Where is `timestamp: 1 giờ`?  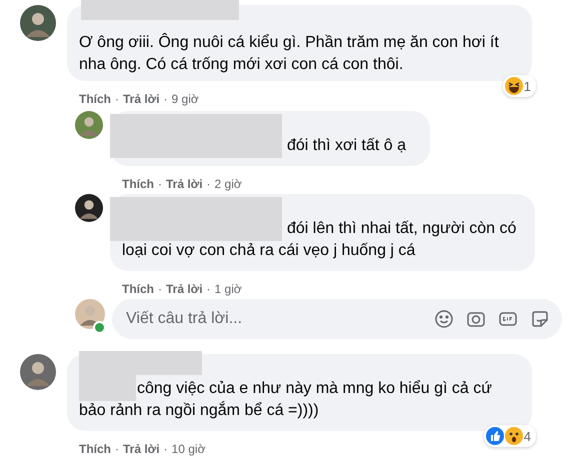
timestamp: 1 giờ is located at coordinates (228, 289).